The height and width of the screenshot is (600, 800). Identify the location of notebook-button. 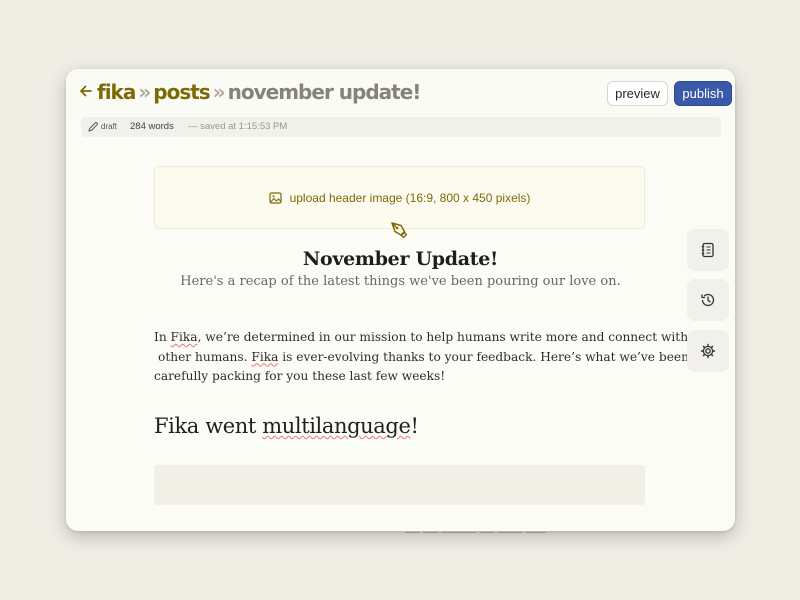
(708, 250).